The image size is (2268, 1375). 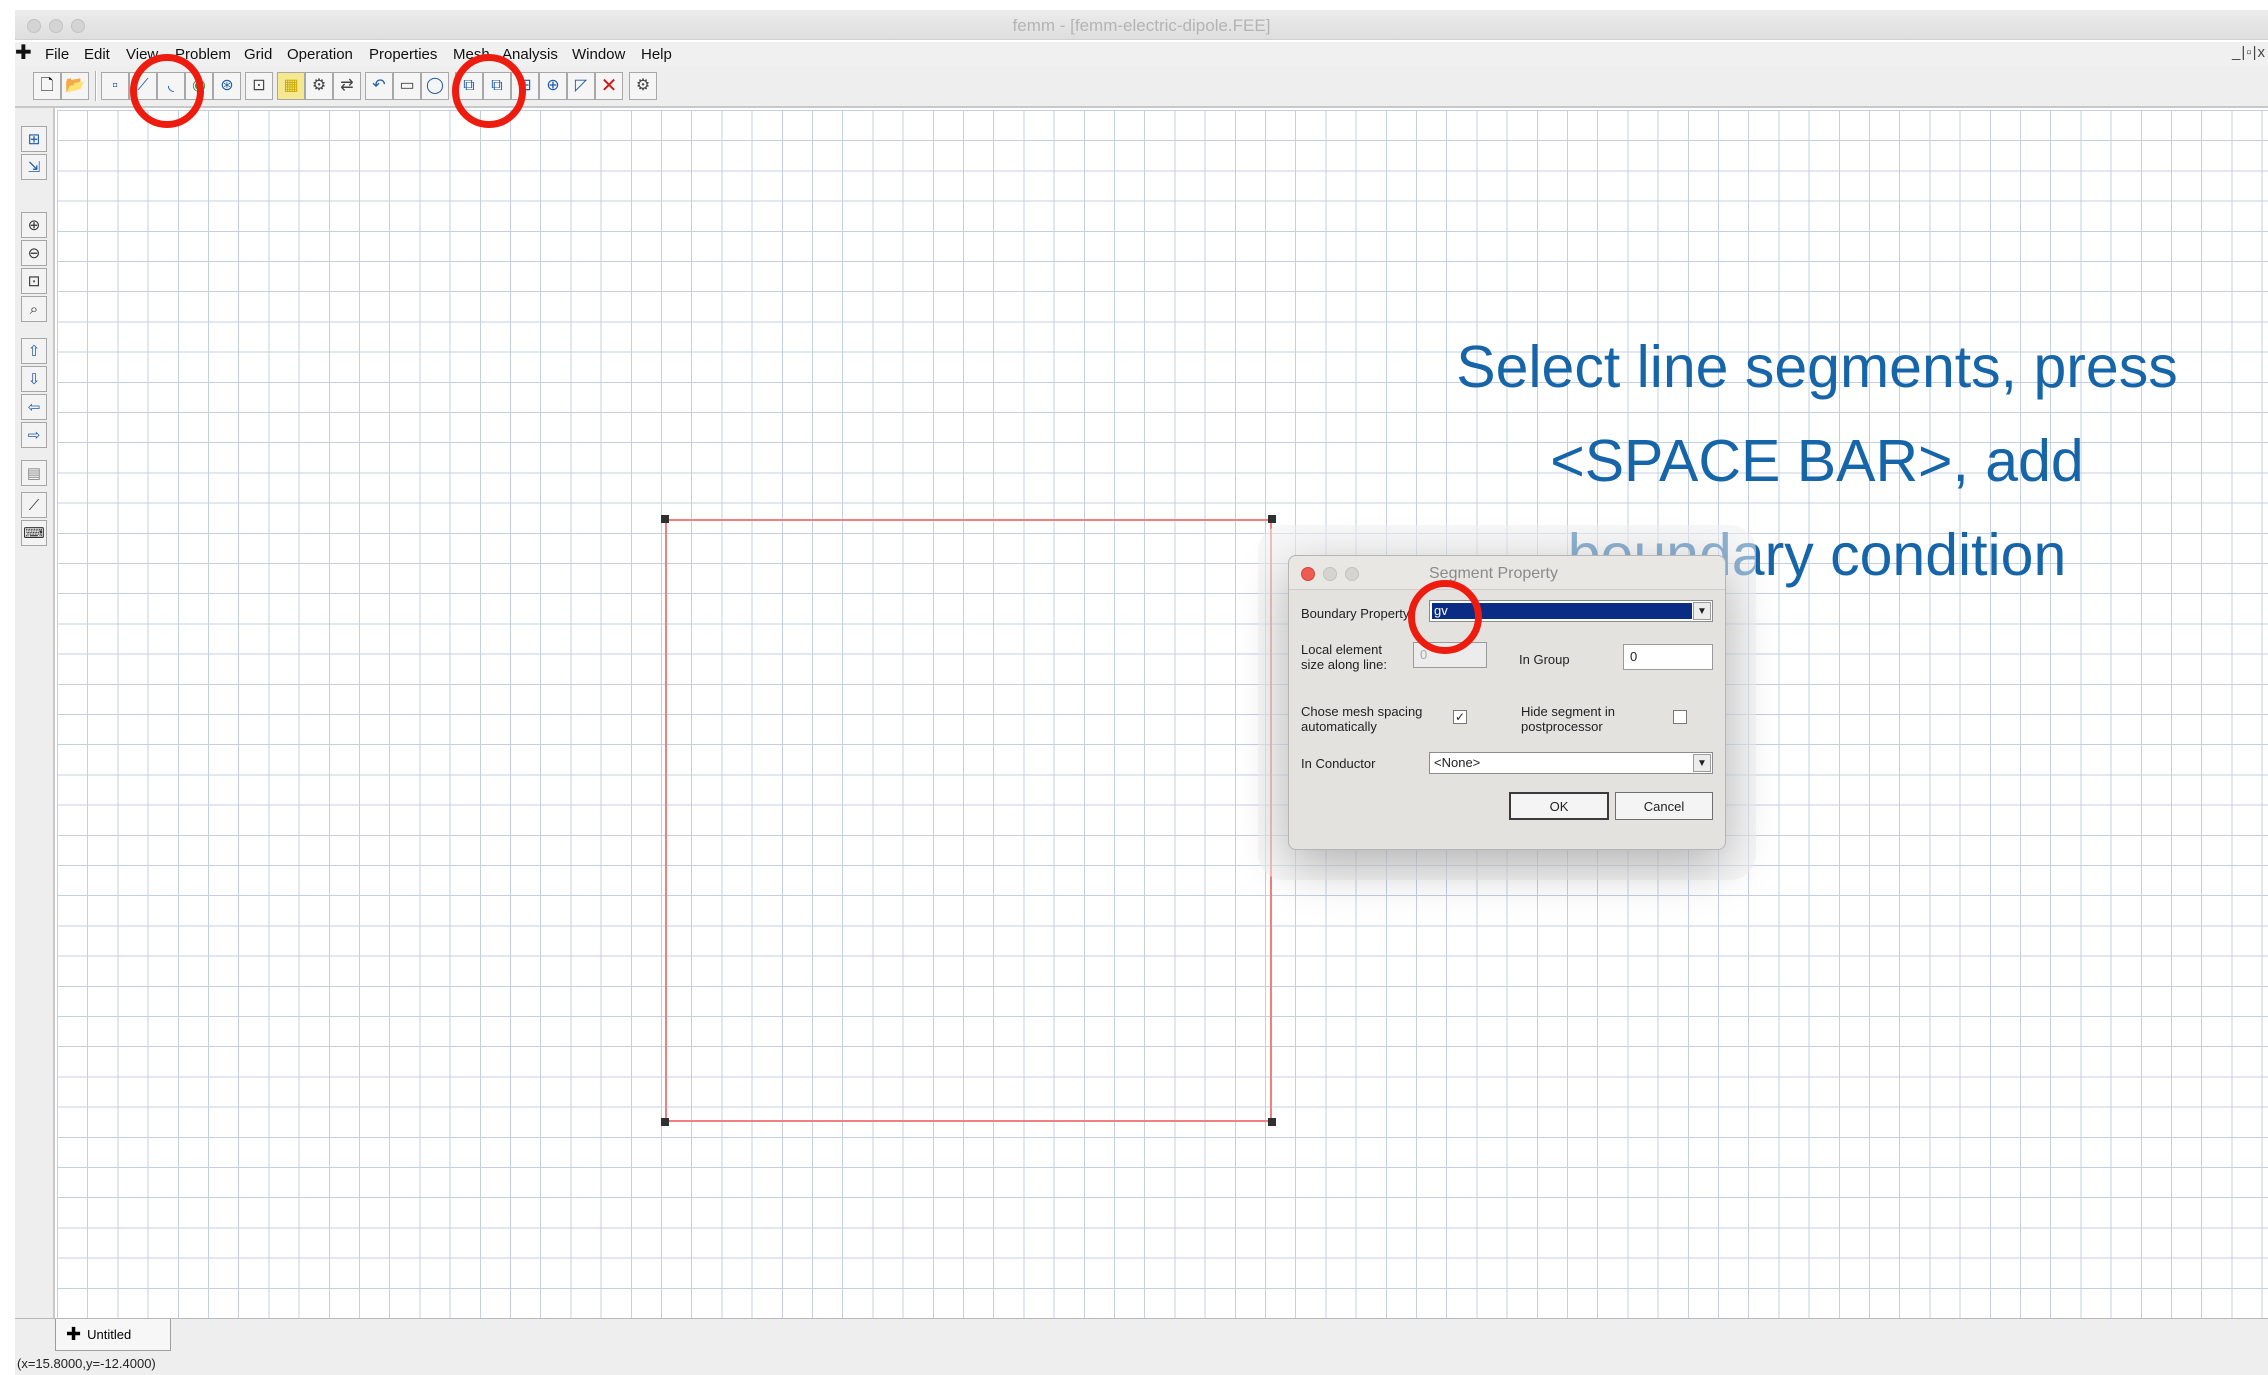 What do you see at coordinates (1308, 574) in the screenshot?
I see `dialog-close-button` at bounding box center [1308, 574].